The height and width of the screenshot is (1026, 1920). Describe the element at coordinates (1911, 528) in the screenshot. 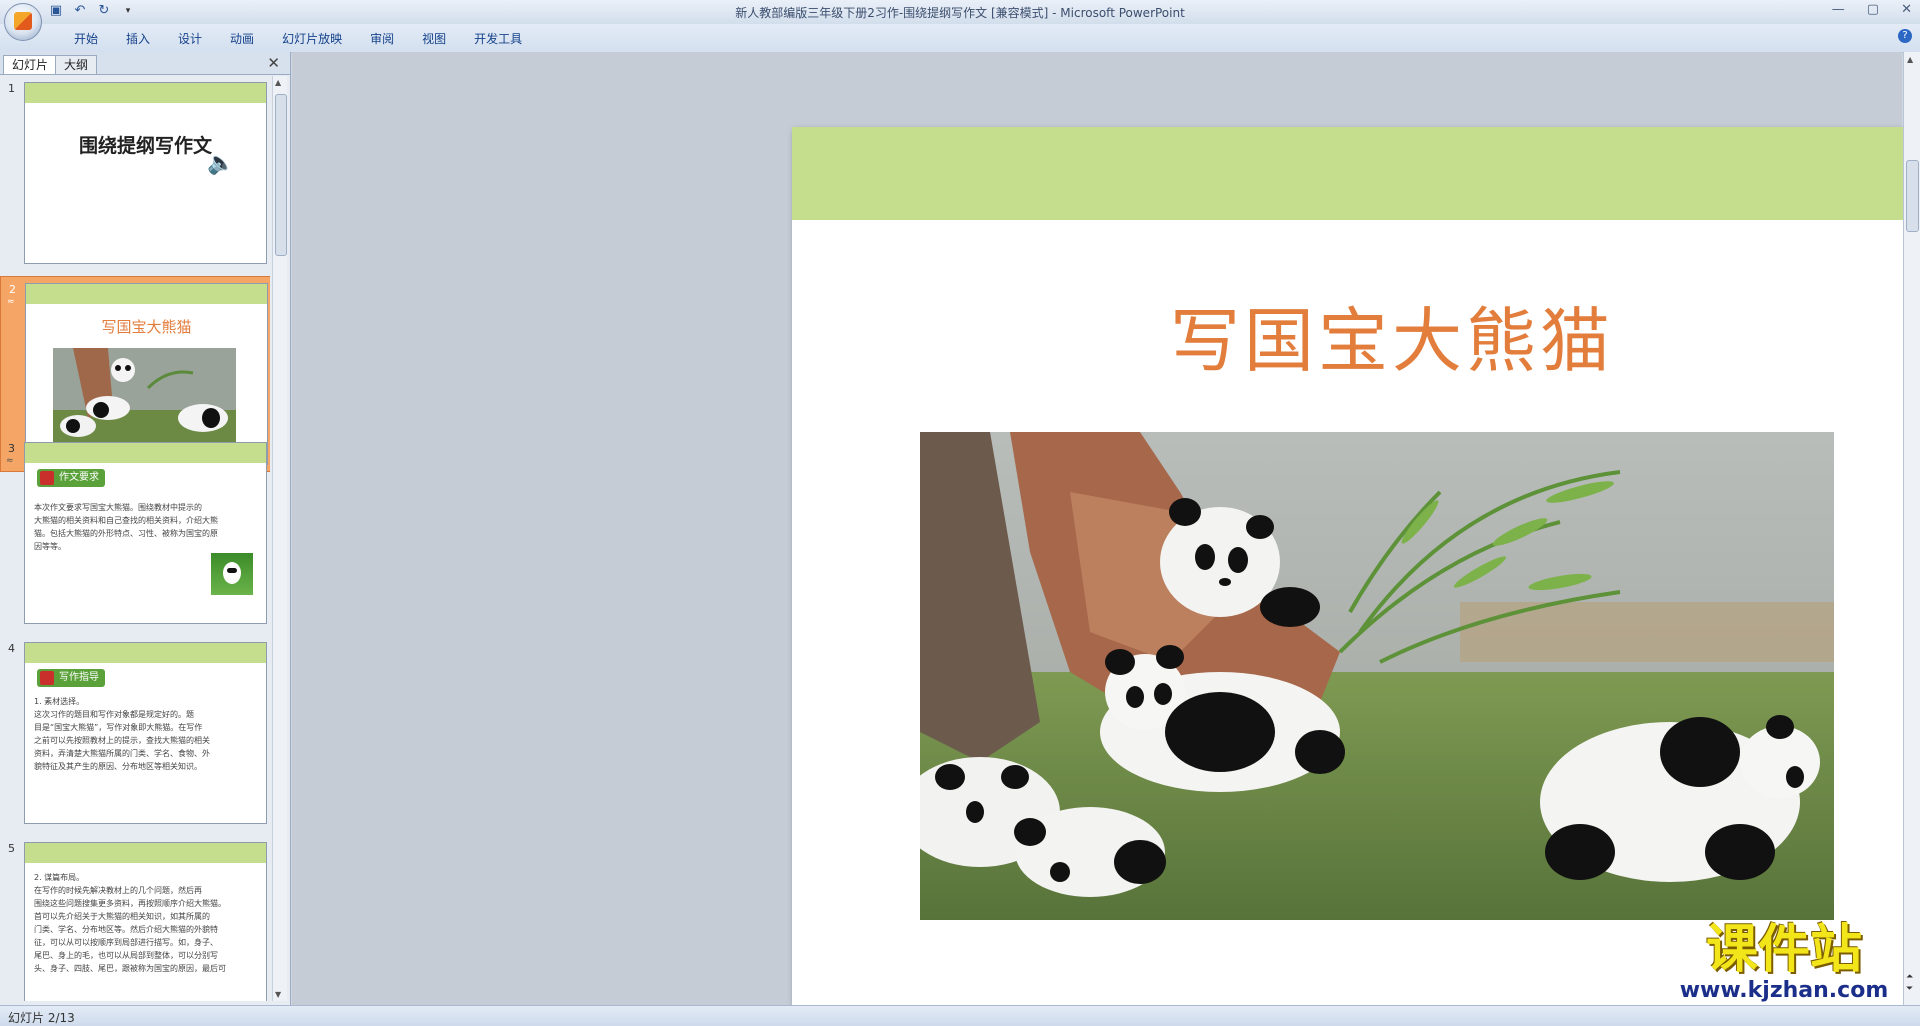

I see `editor-scrollbar: ▲ ⏶ ⏷` at that location.